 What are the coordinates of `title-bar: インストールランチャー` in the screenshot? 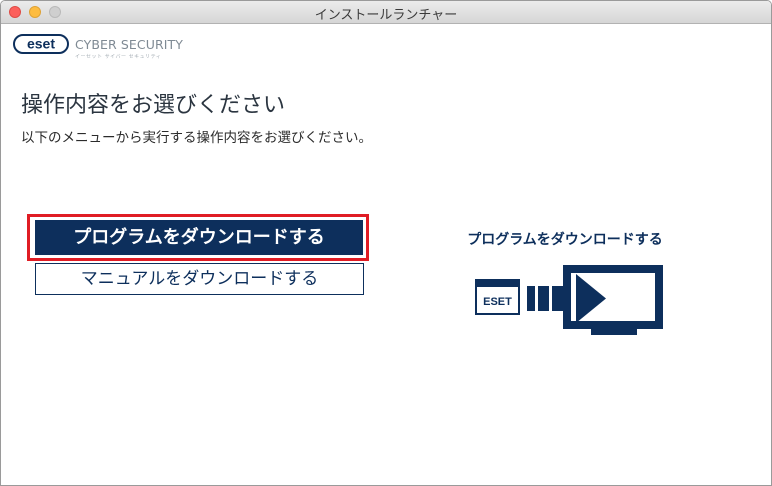 It's located at (386, 12).